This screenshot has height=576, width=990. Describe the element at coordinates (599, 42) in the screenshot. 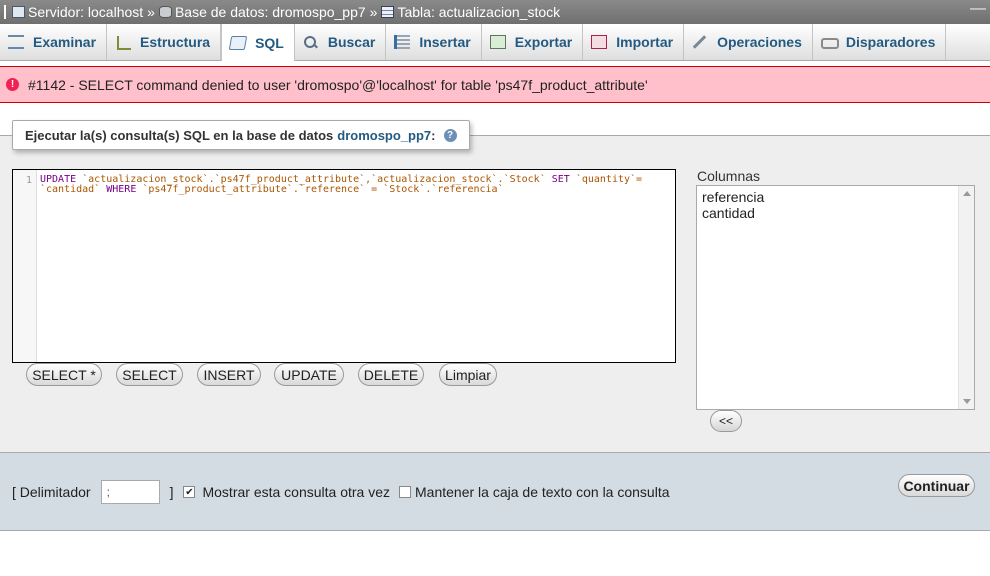

I see `import-icon` at that location.